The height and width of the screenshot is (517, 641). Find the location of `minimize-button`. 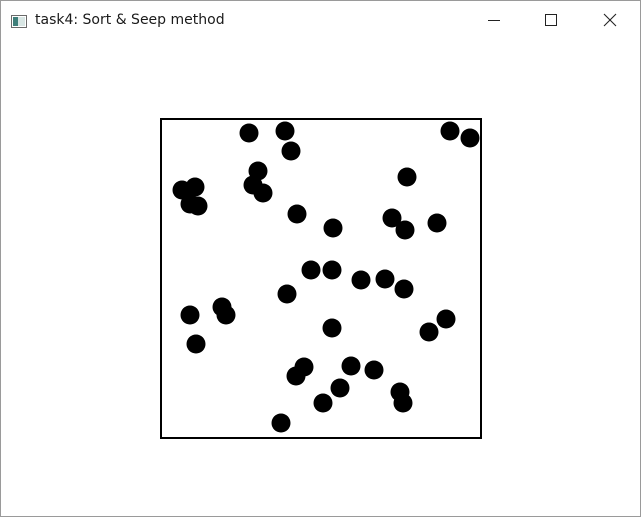

minimize-button is located at coordinates (494, 19).